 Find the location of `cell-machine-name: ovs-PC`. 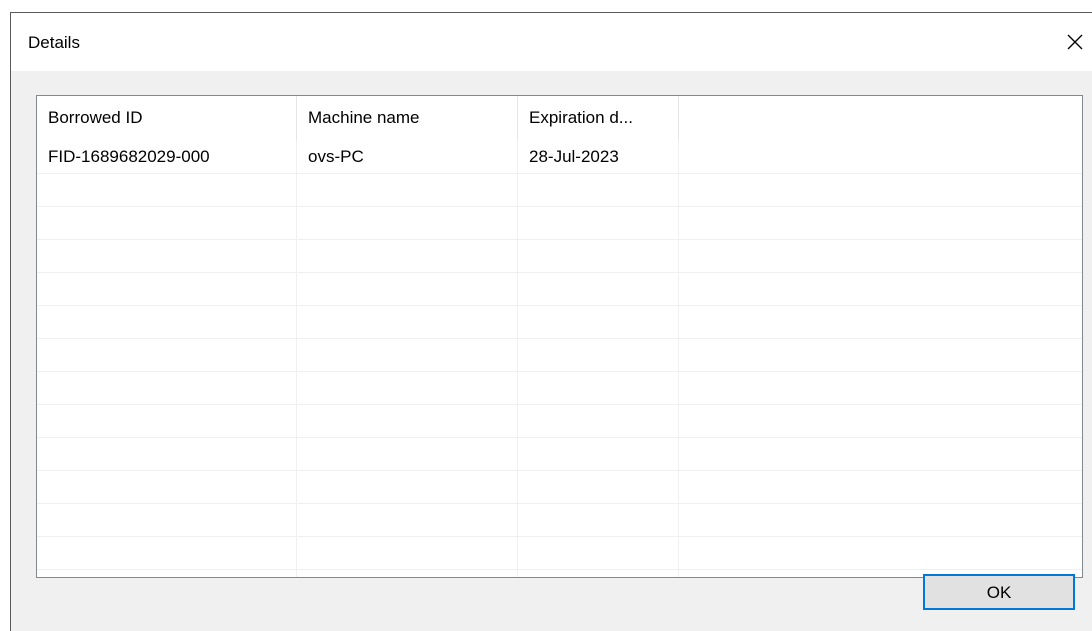

cell-machine-name: ovs-PC is located at coordinates (336, 156).